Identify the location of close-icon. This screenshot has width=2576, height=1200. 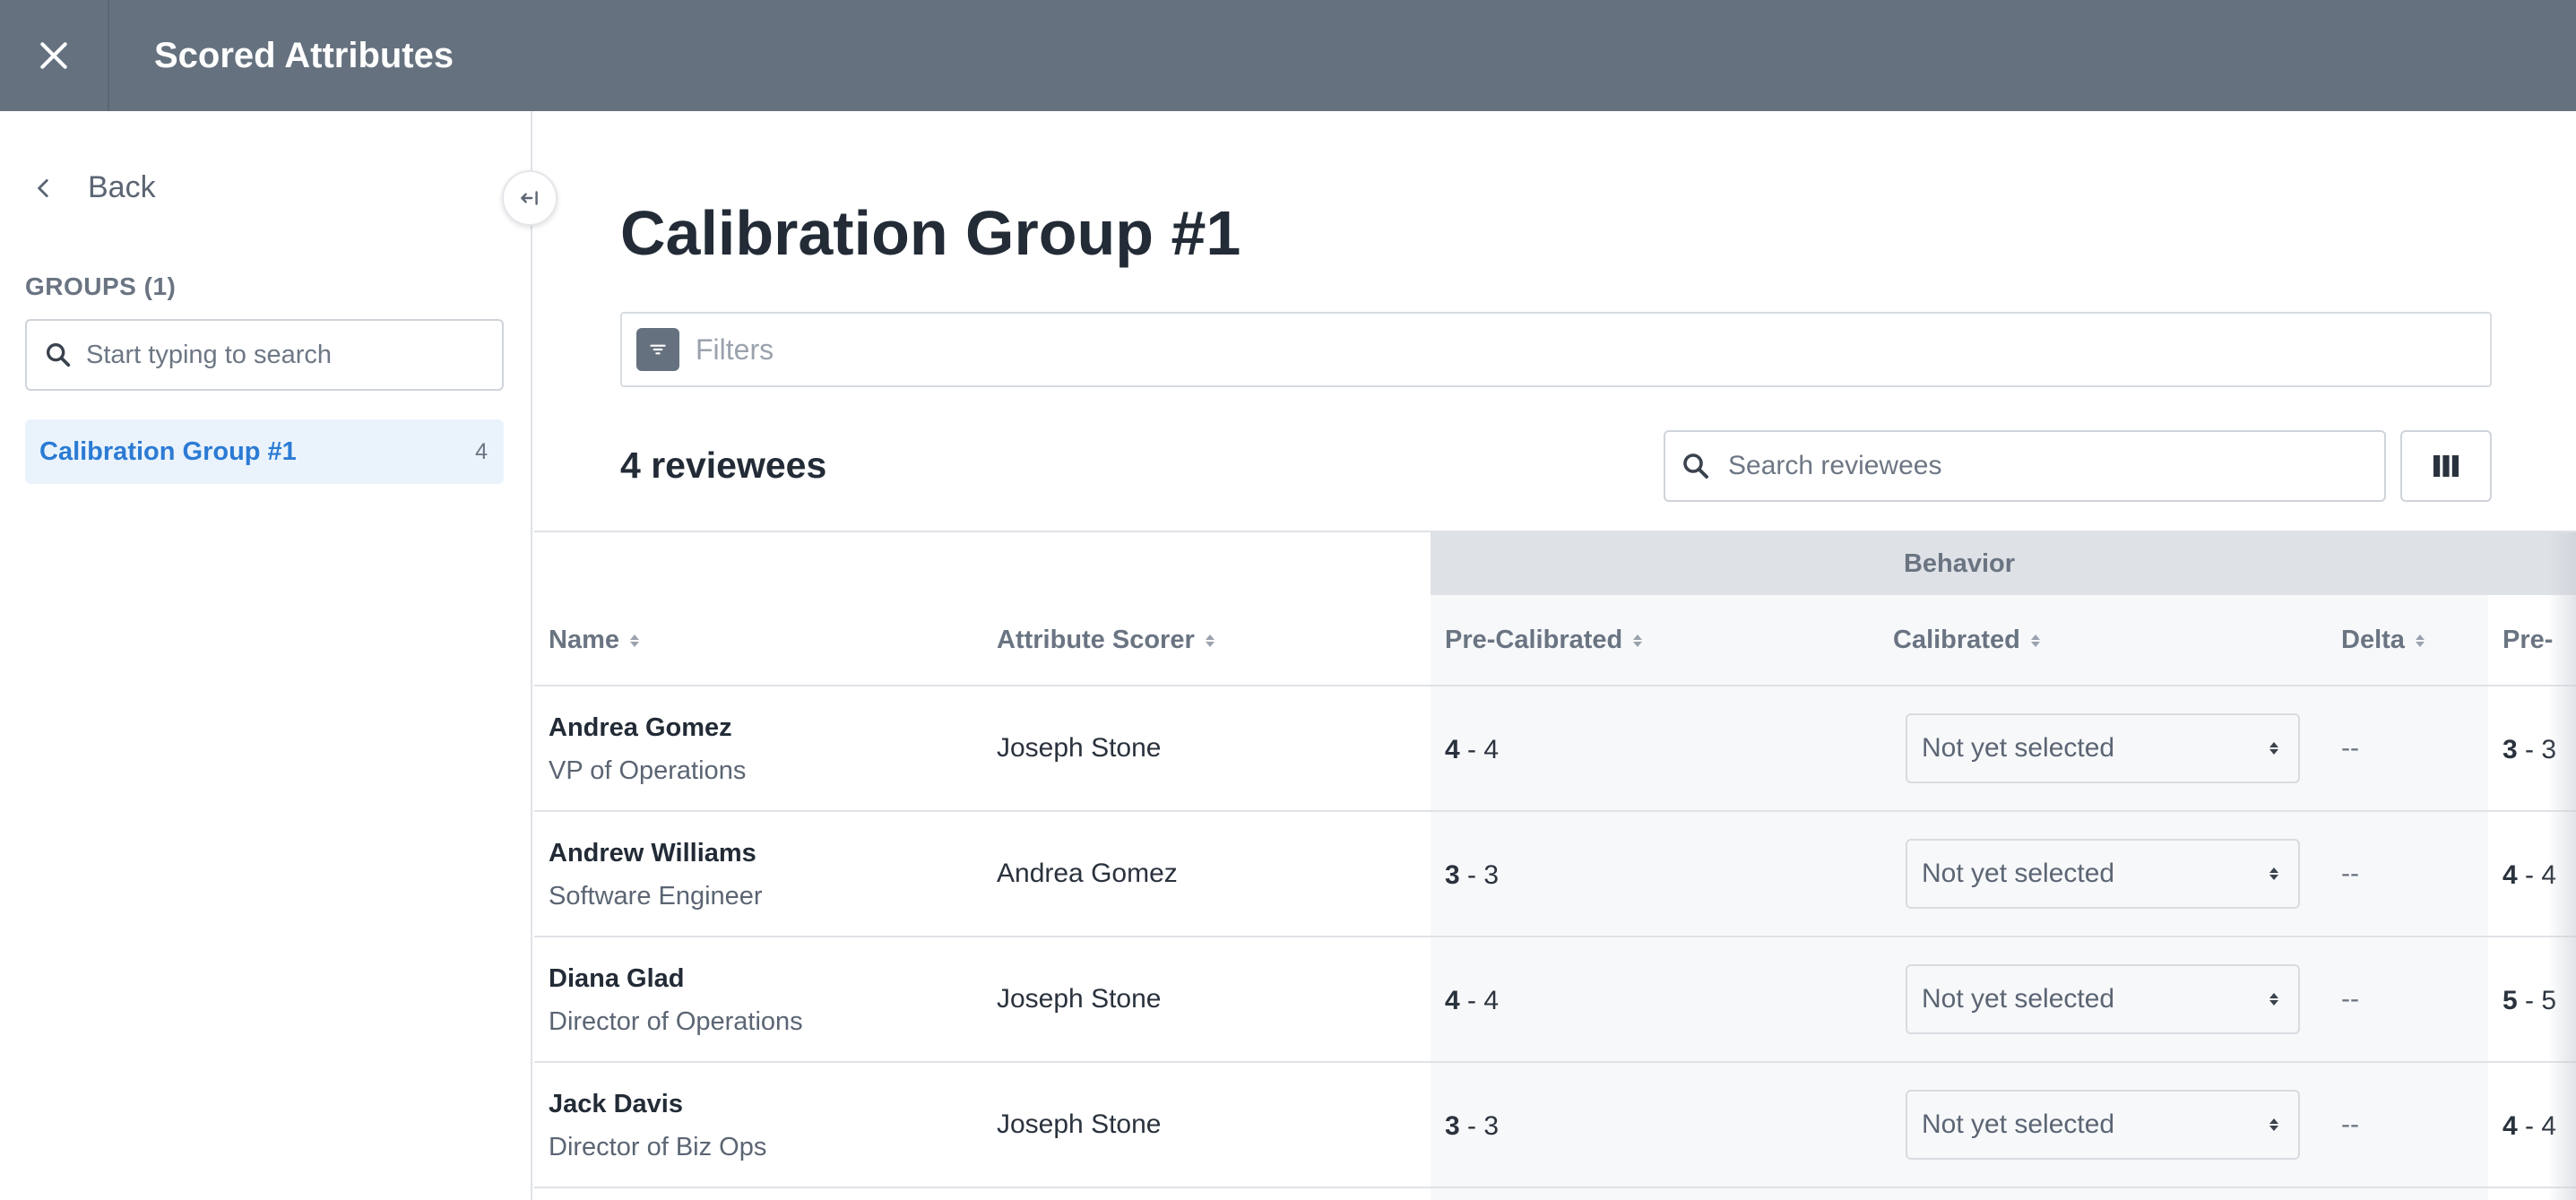
(53, 55).